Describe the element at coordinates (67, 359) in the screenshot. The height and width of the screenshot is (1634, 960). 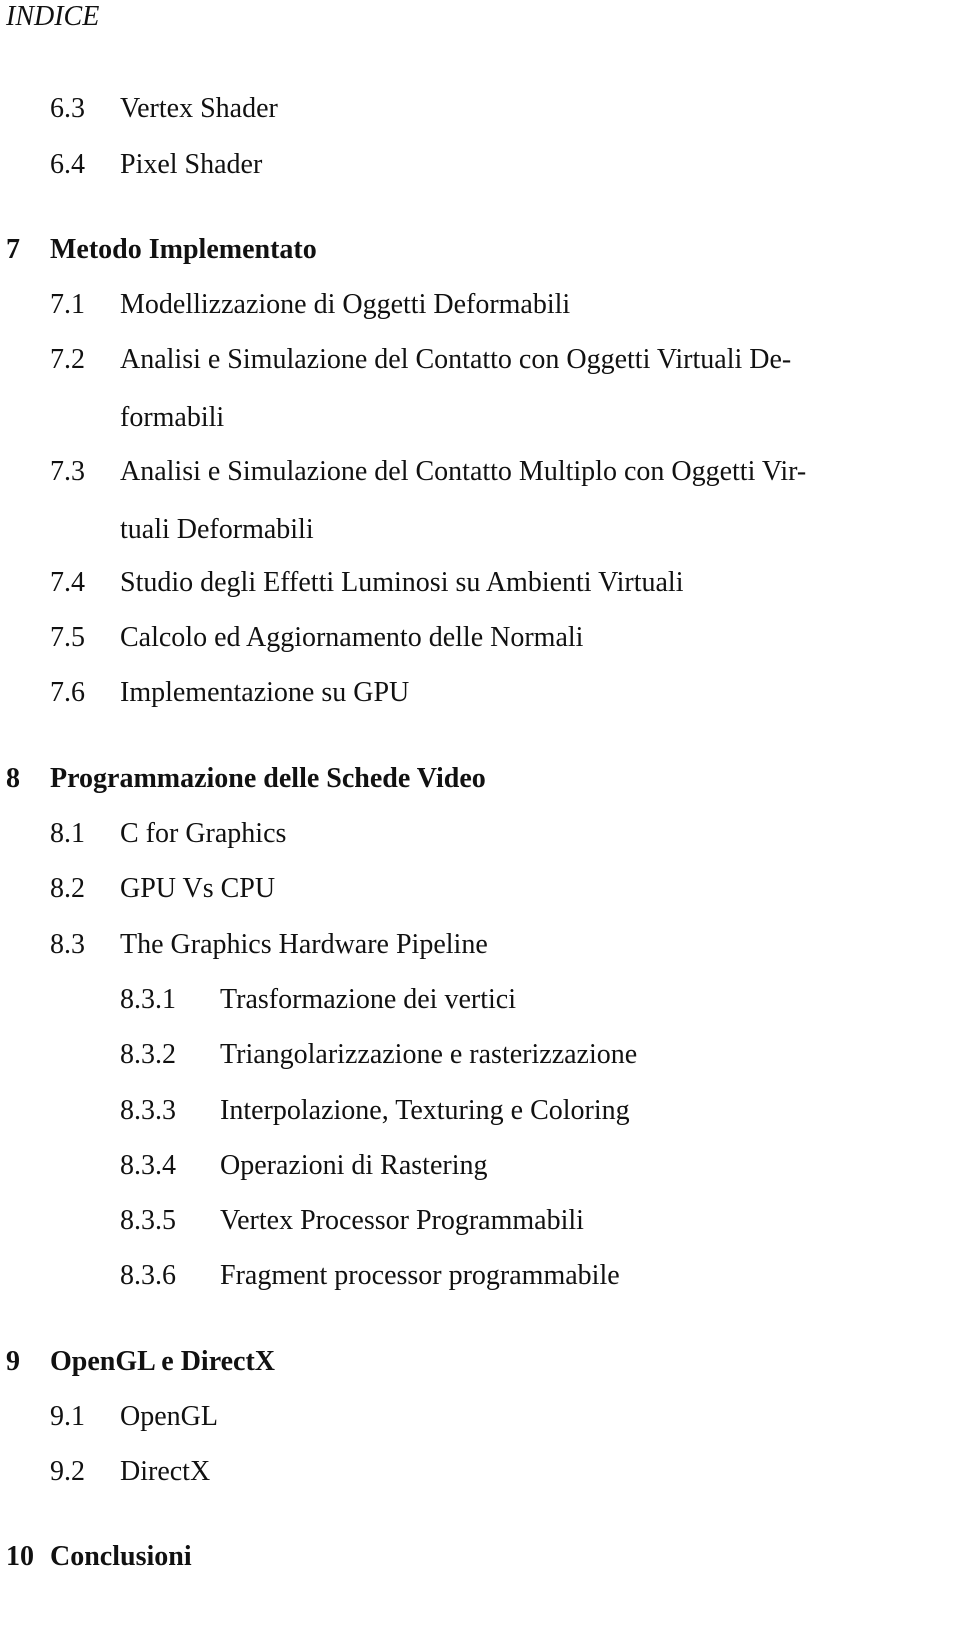
I see `section-number: 7.2` at that location.